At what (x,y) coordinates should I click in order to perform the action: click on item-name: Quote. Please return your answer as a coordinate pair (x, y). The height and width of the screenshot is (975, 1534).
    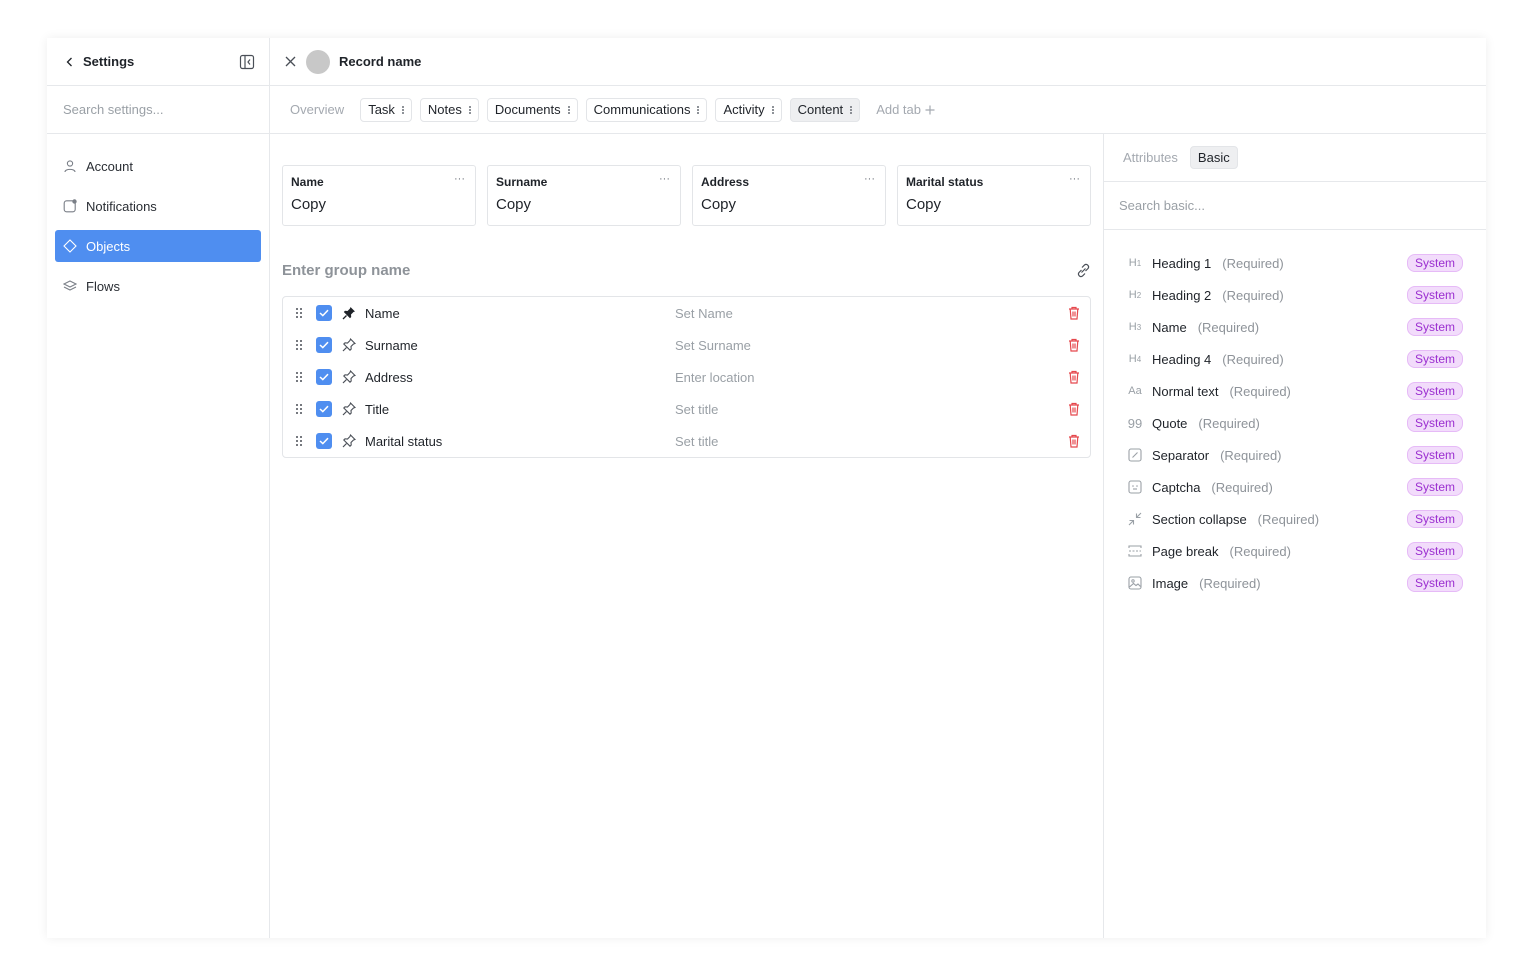
    Looking at the image, I should click on (1170, 423).